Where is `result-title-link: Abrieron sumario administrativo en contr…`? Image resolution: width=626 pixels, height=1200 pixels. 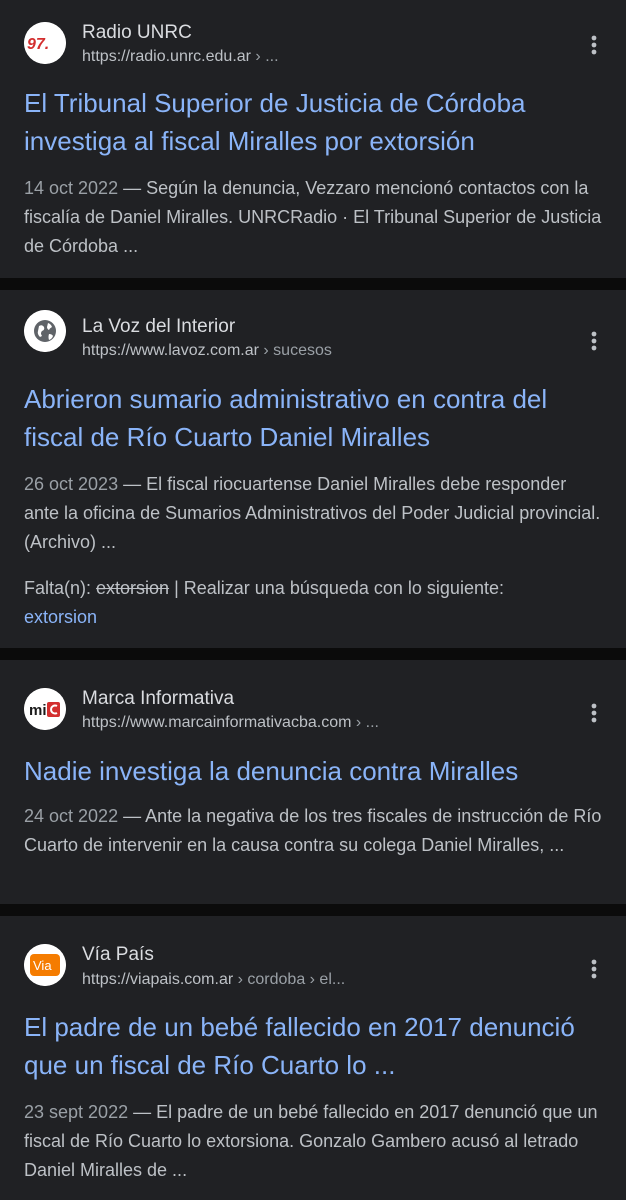
result-title-link: Abrieron sumario administrativo en contr… is located at coordinates (314, 418).